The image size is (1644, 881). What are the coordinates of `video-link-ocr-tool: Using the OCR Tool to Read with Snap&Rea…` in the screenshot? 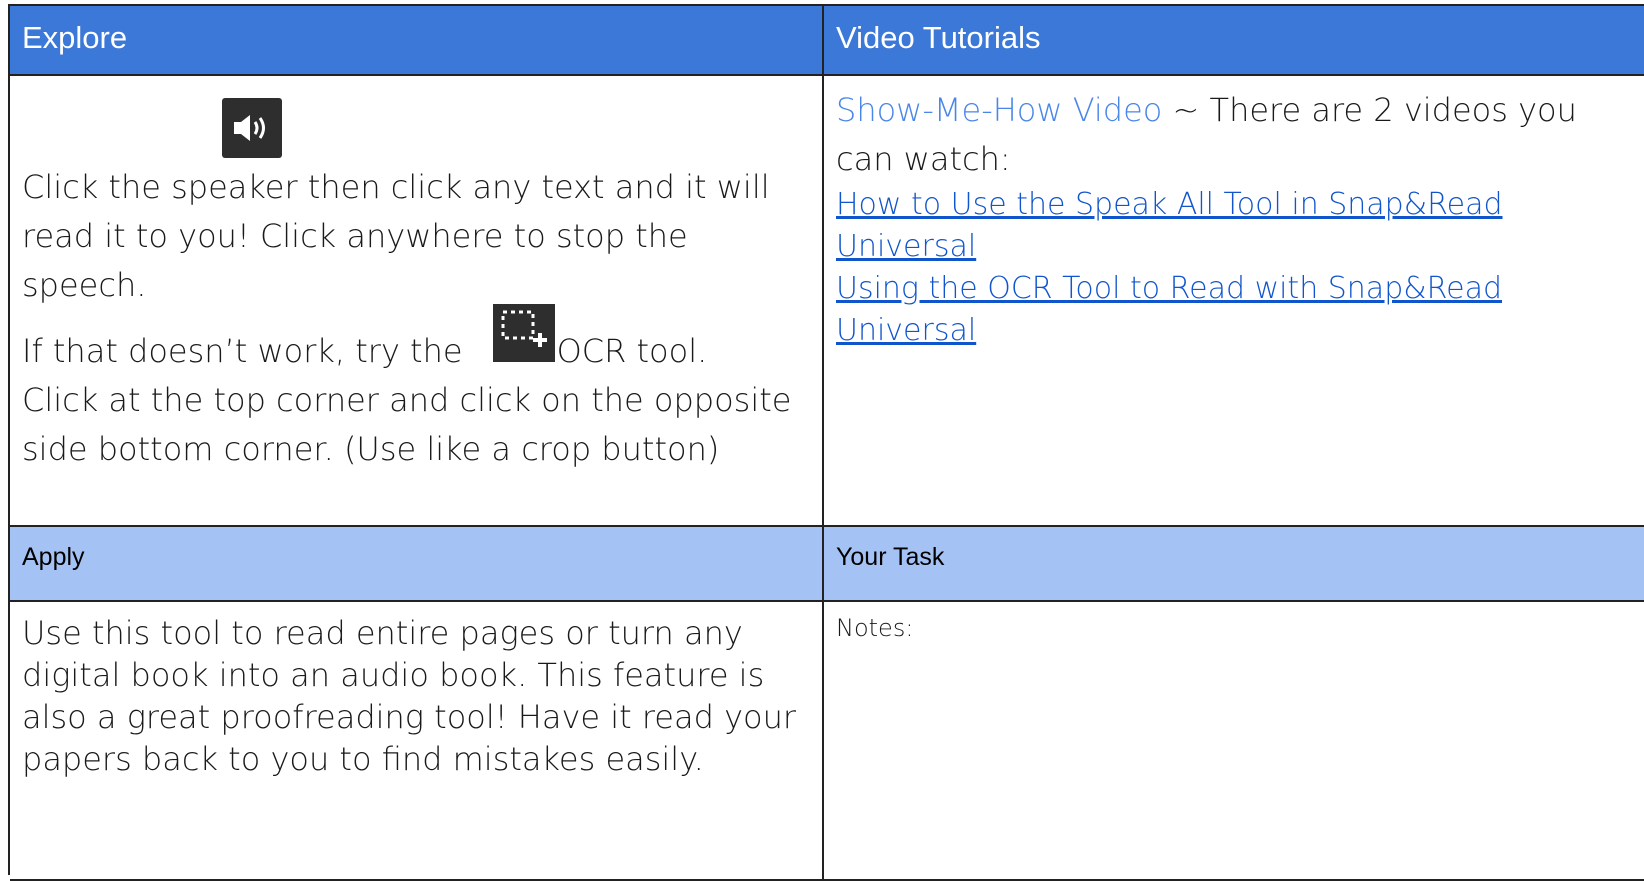 It's located at (1236, 310).